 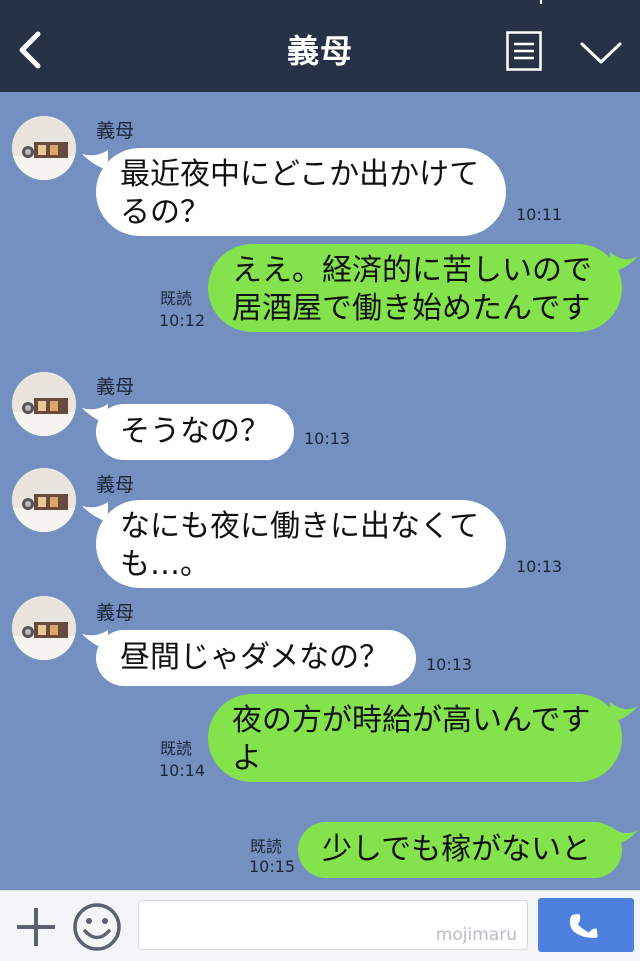 I want to click on menu-list-icon, so click(x=524, y=51).